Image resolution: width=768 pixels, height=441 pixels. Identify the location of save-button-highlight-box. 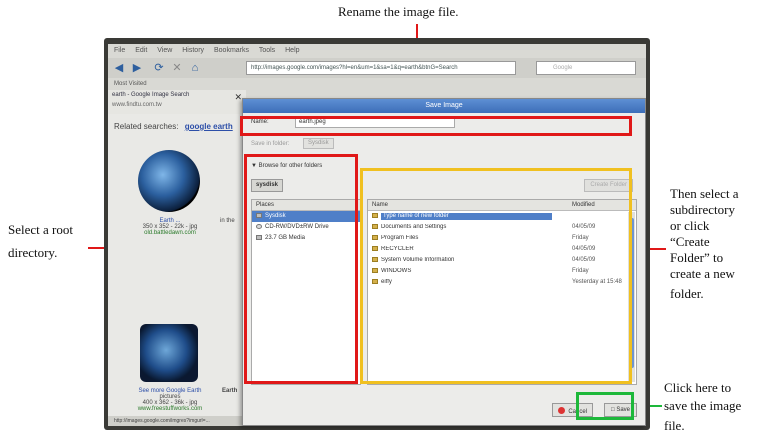
(605, 406).